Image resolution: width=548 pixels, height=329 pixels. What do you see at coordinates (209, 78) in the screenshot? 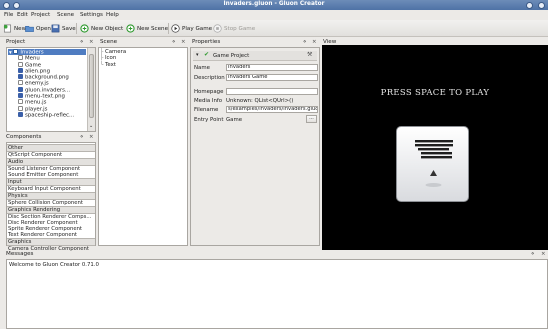
I see `prop-description-label: Description` at bounding box center [209, 78].